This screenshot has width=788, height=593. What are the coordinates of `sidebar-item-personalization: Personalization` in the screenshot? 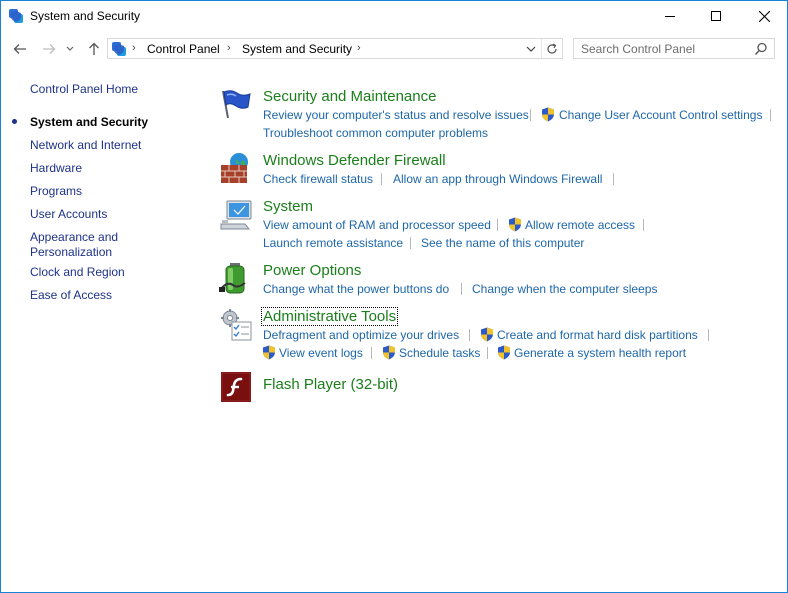 It's located at (71, 252).